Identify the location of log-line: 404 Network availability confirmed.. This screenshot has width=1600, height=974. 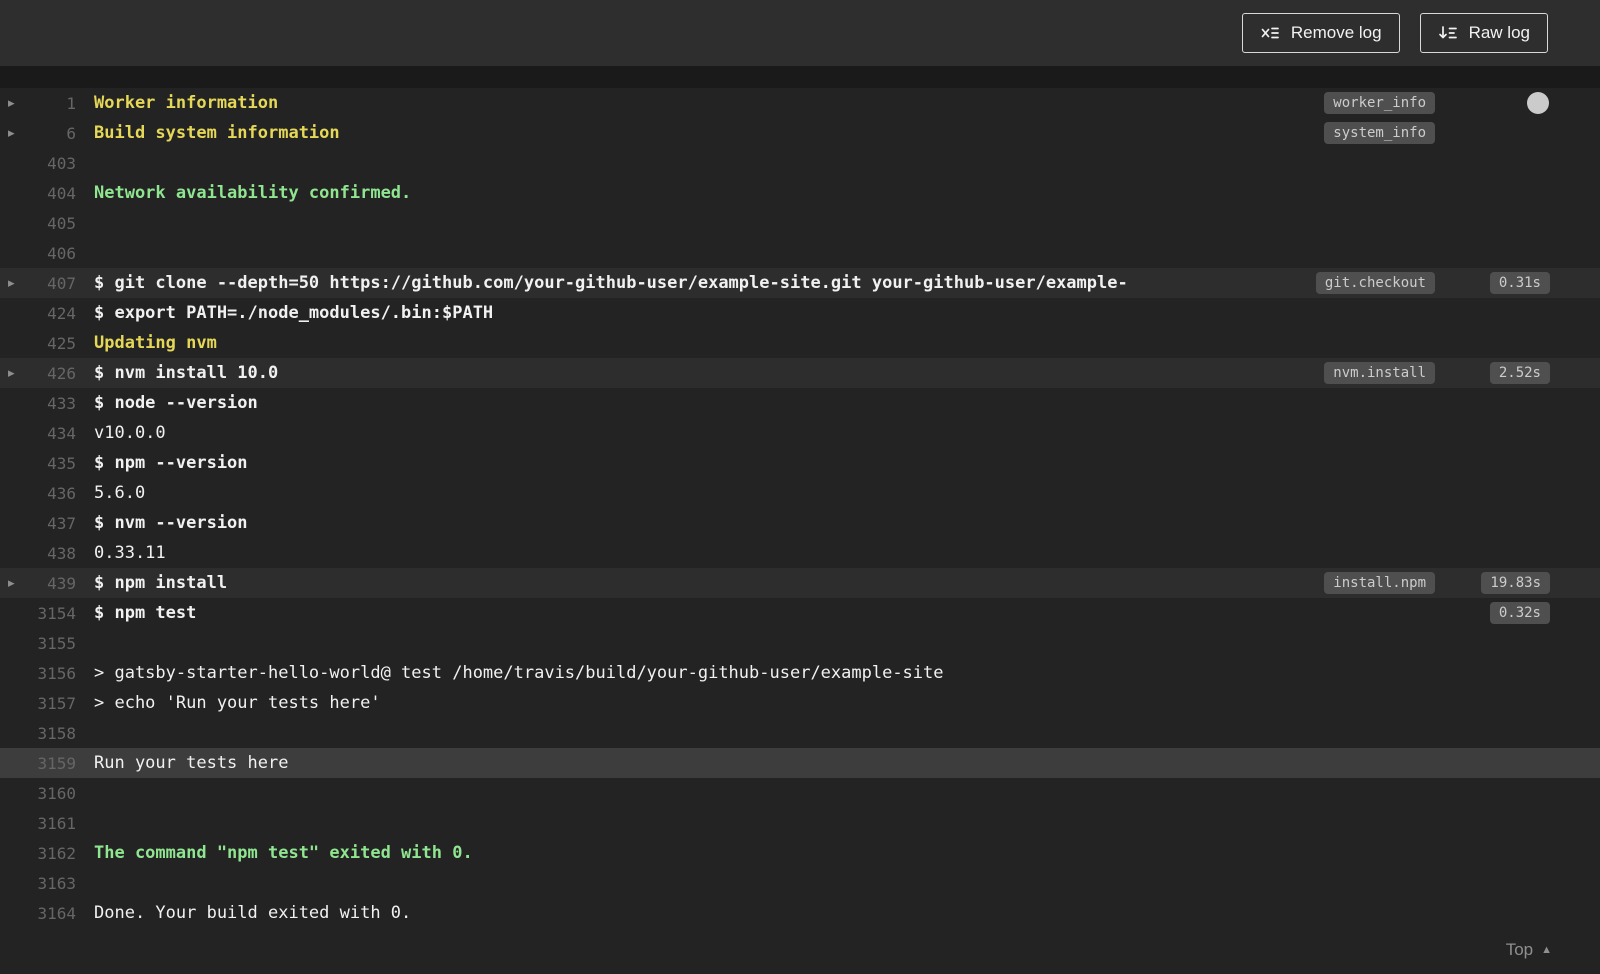
(800, 193).